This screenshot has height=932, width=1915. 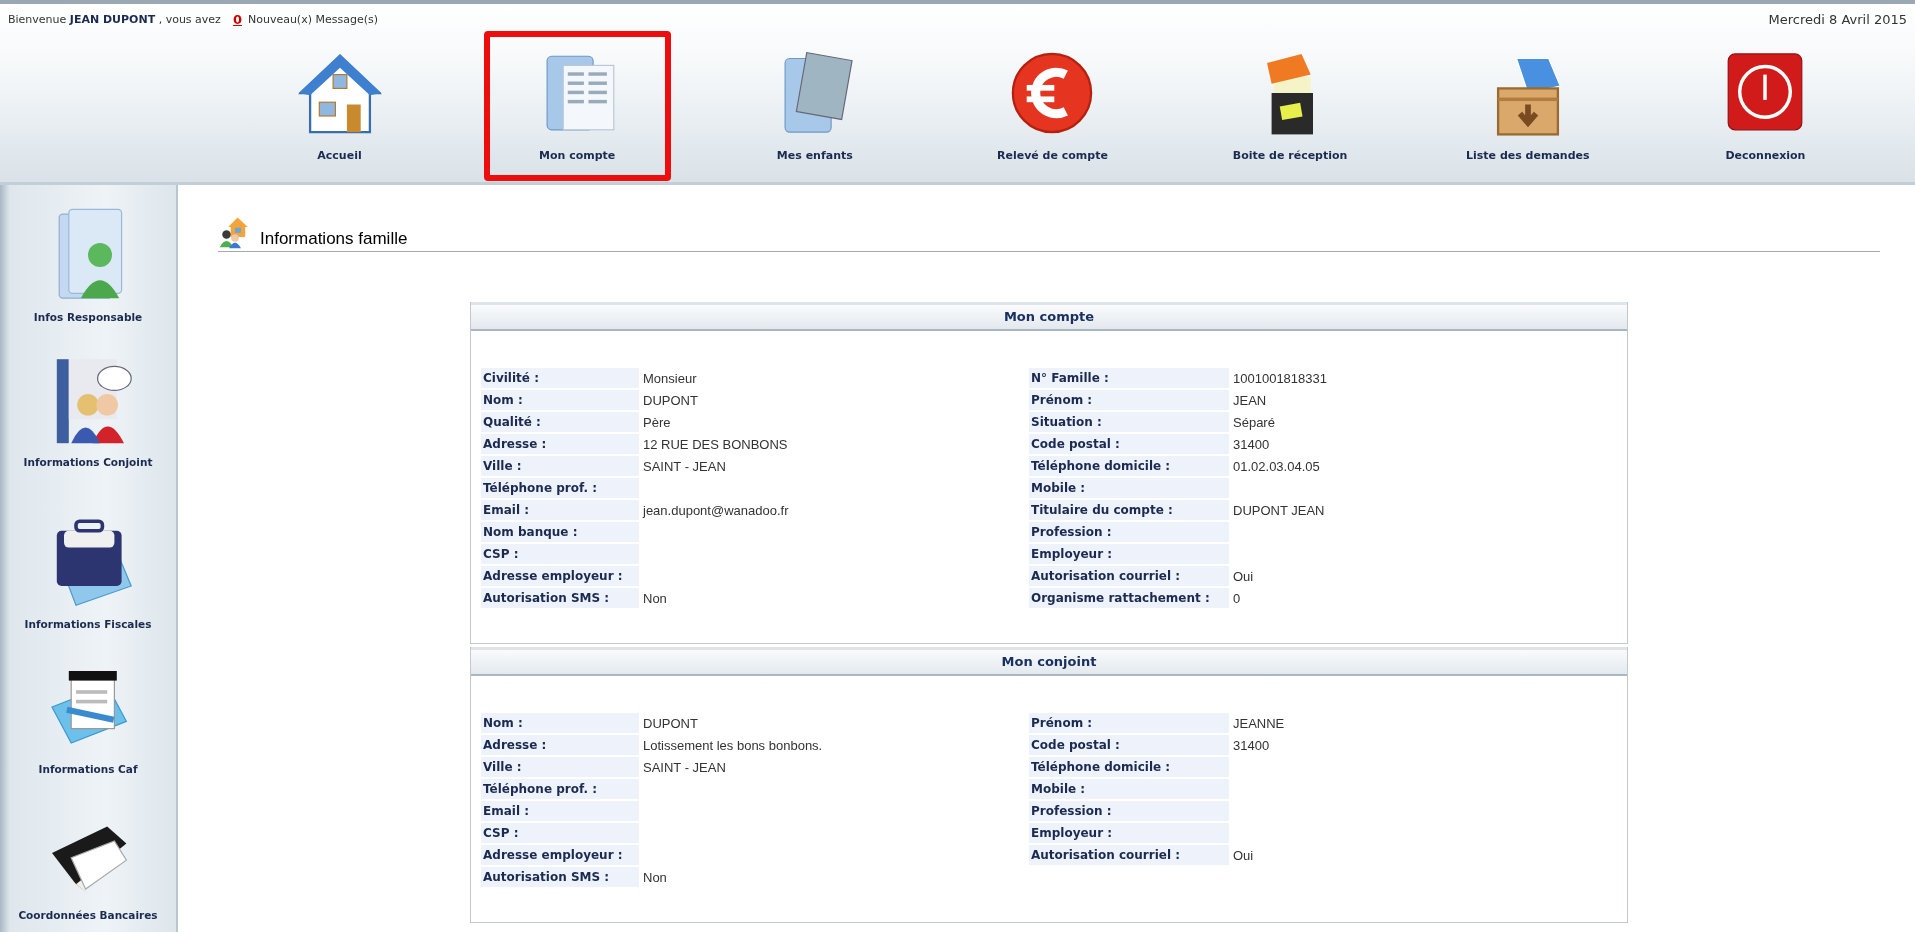 What do you see at coordinates (88, 569) in the screenshot?
I see `sidebar-item: Informations Fiscales` at bounding box center [88, 569].